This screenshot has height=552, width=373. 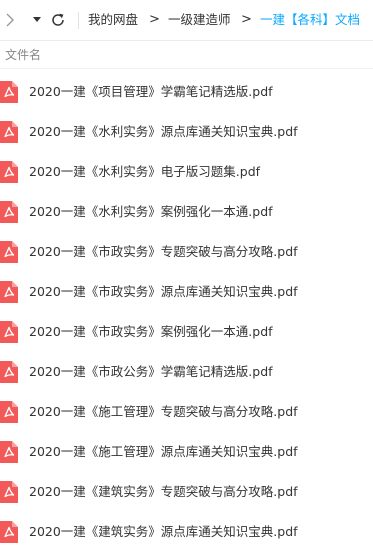 I want to click on file-name: 2020一建《施工管理》专题突破与高分攻略.pdf, so click(x=163, y=412).